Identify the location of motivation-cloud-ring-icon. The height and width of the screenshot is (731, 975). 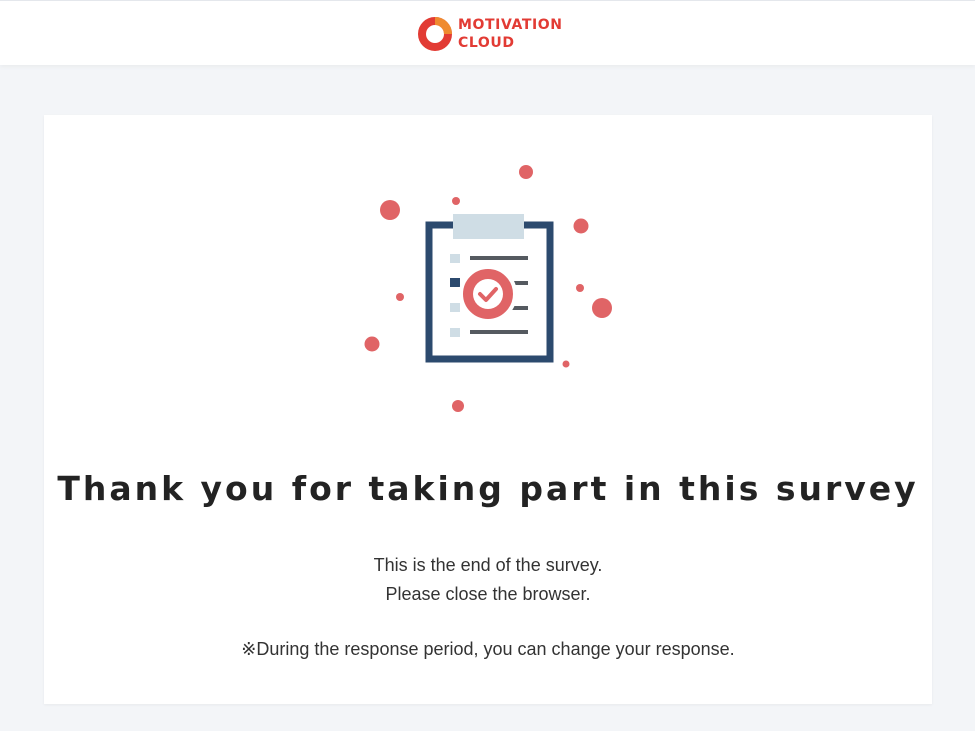
(435, 34).